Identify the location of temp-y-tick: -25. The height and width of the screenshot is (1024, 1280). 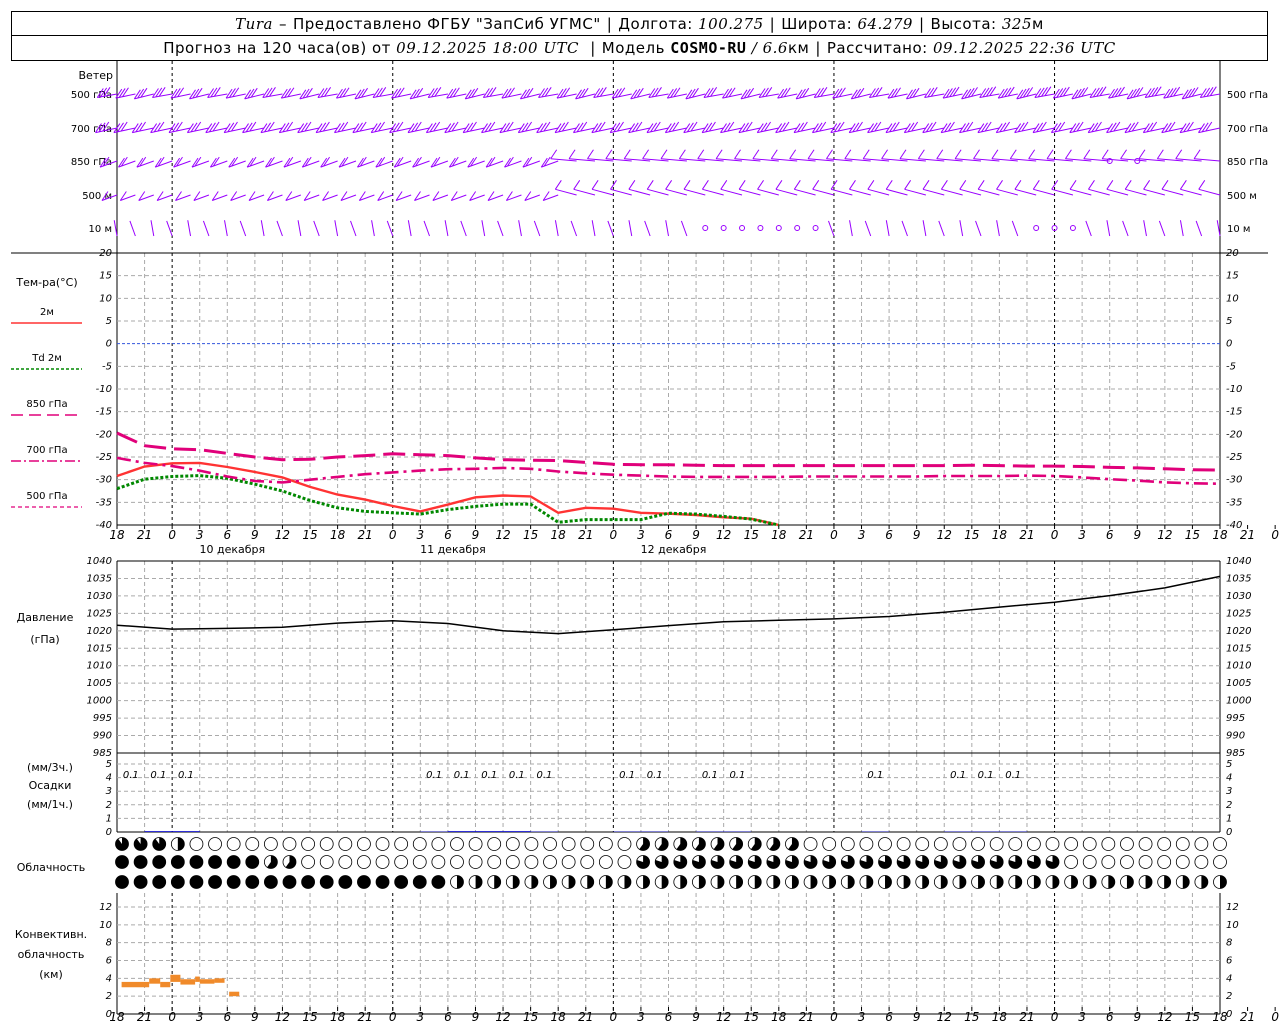
(104, 457).